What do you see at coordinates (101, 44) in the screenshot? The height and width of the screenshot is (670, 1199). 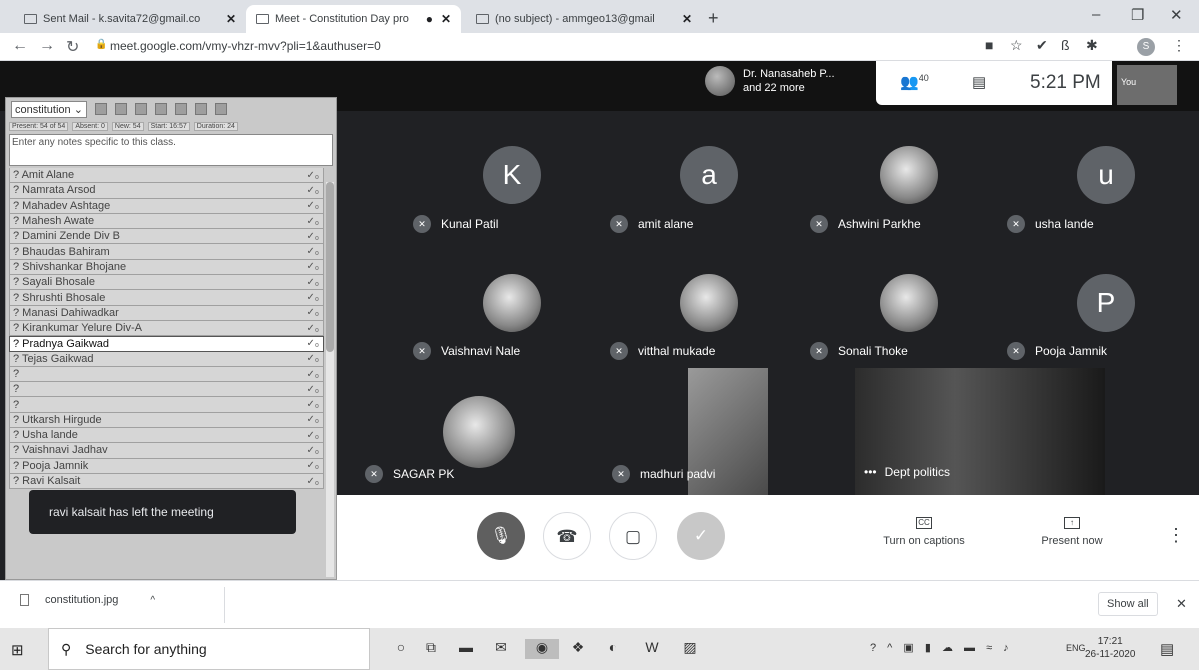 I see `lock-icon: 🔒` at bounding box center [101, 44].